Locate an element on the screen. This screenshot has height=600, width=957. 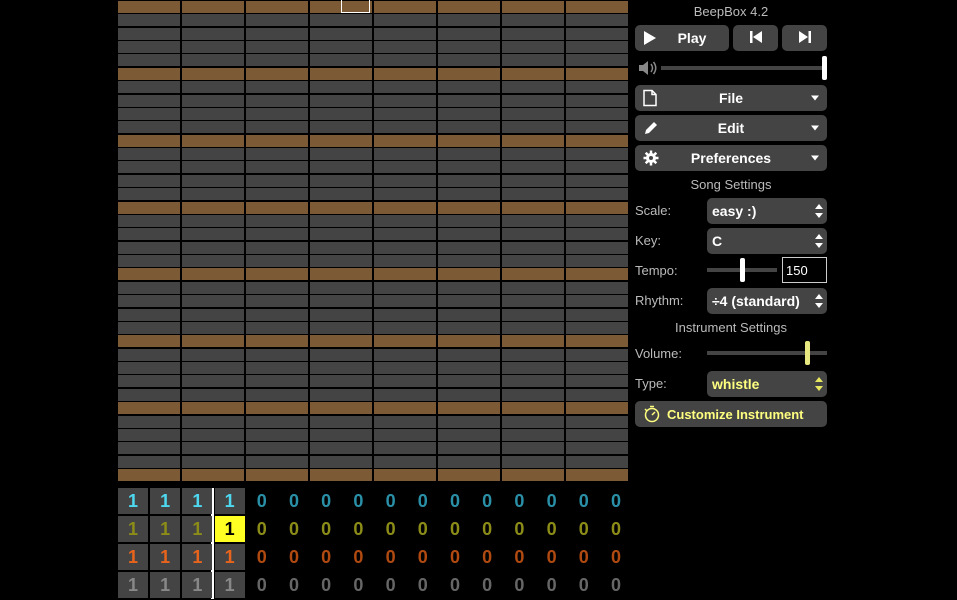
file-menu: File is located at coordinates (731, 98).